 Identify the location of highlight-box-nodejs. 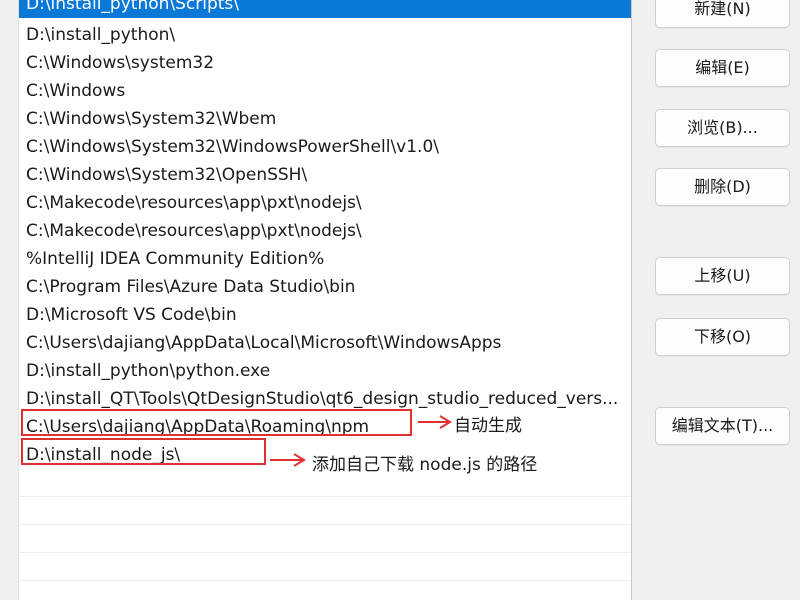
(143, 451).